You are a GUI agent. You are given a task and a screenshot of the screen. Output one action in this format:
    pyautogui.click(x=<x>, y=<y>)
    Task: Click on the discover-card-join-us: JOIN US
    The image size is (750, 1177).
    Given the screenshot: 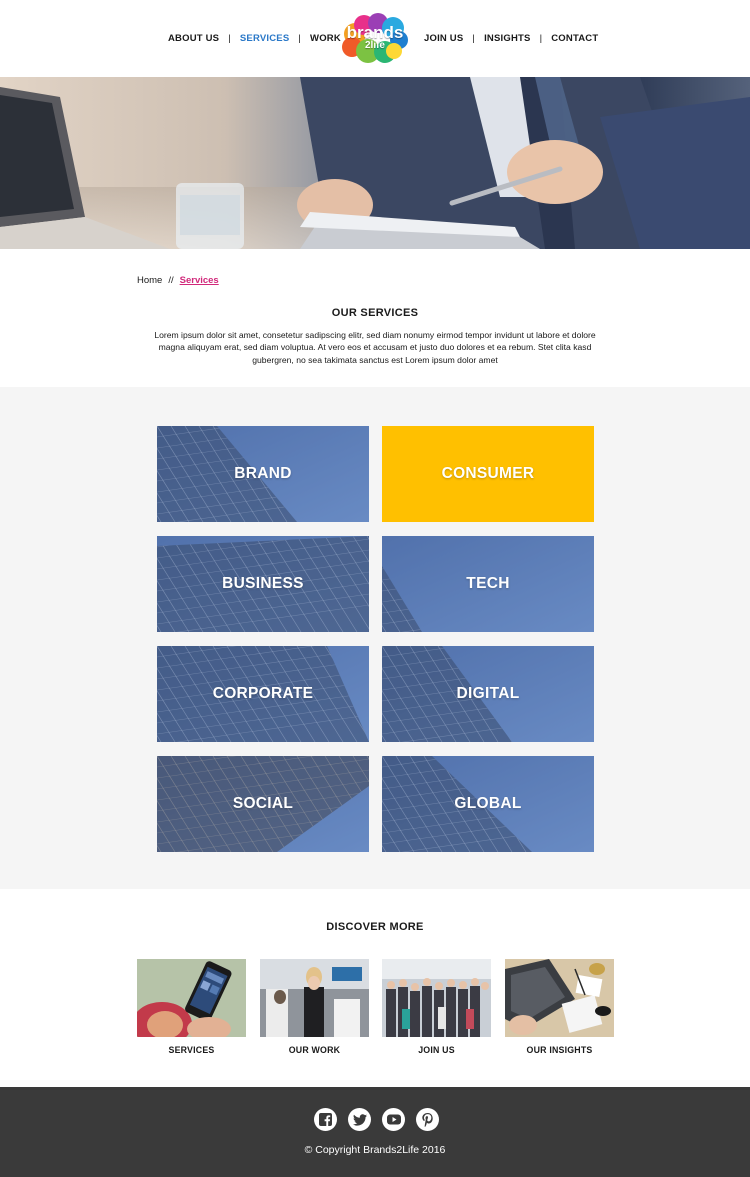 What is the action you would take?
    pyautogui.click(x=436, y=1007)
    